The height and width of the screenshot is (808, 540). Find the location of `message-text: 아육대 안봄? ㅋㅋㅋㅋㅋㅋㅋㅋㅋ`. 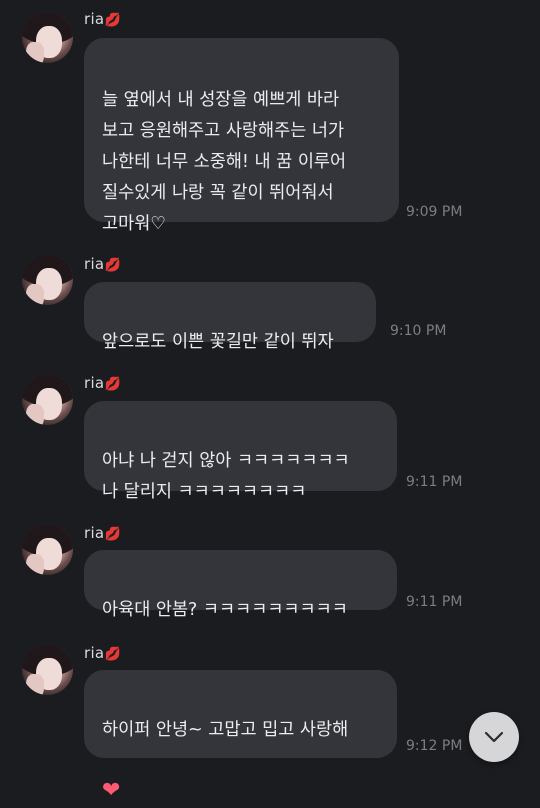

message-text: 아육대 안봄? ㅋㅋㅋㅋㅋㅋㅋㅋㅋ is located at coordinates (225, 610).